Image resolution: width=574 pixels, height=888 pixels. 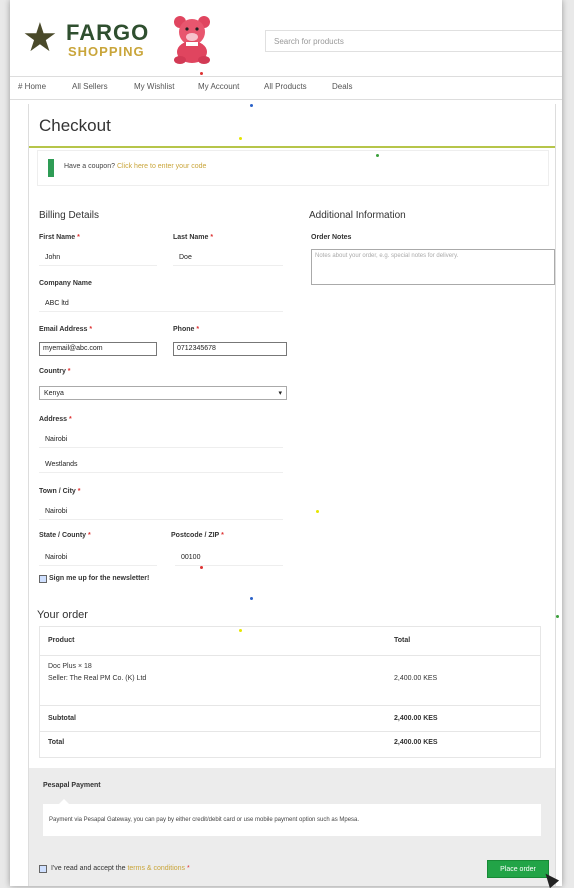 I want to click on site-logo: ★ FARGO SHOPPING, so click(x=122, y=37).